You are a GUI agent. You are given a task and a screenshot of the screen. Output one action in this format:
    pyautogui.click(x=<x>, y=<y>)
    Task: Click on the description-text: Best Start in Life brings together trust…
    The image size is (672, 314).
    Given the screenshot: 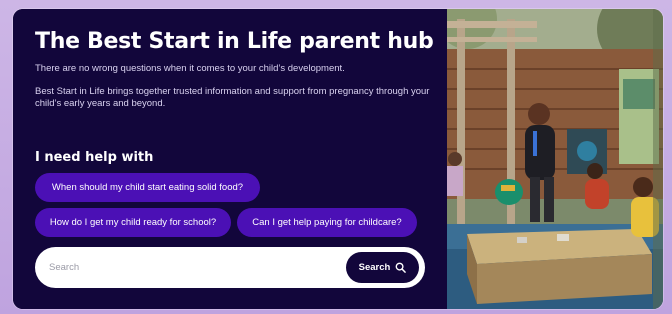 What is the action you would take?
    pyautogui.click(x=232, y=97)
    